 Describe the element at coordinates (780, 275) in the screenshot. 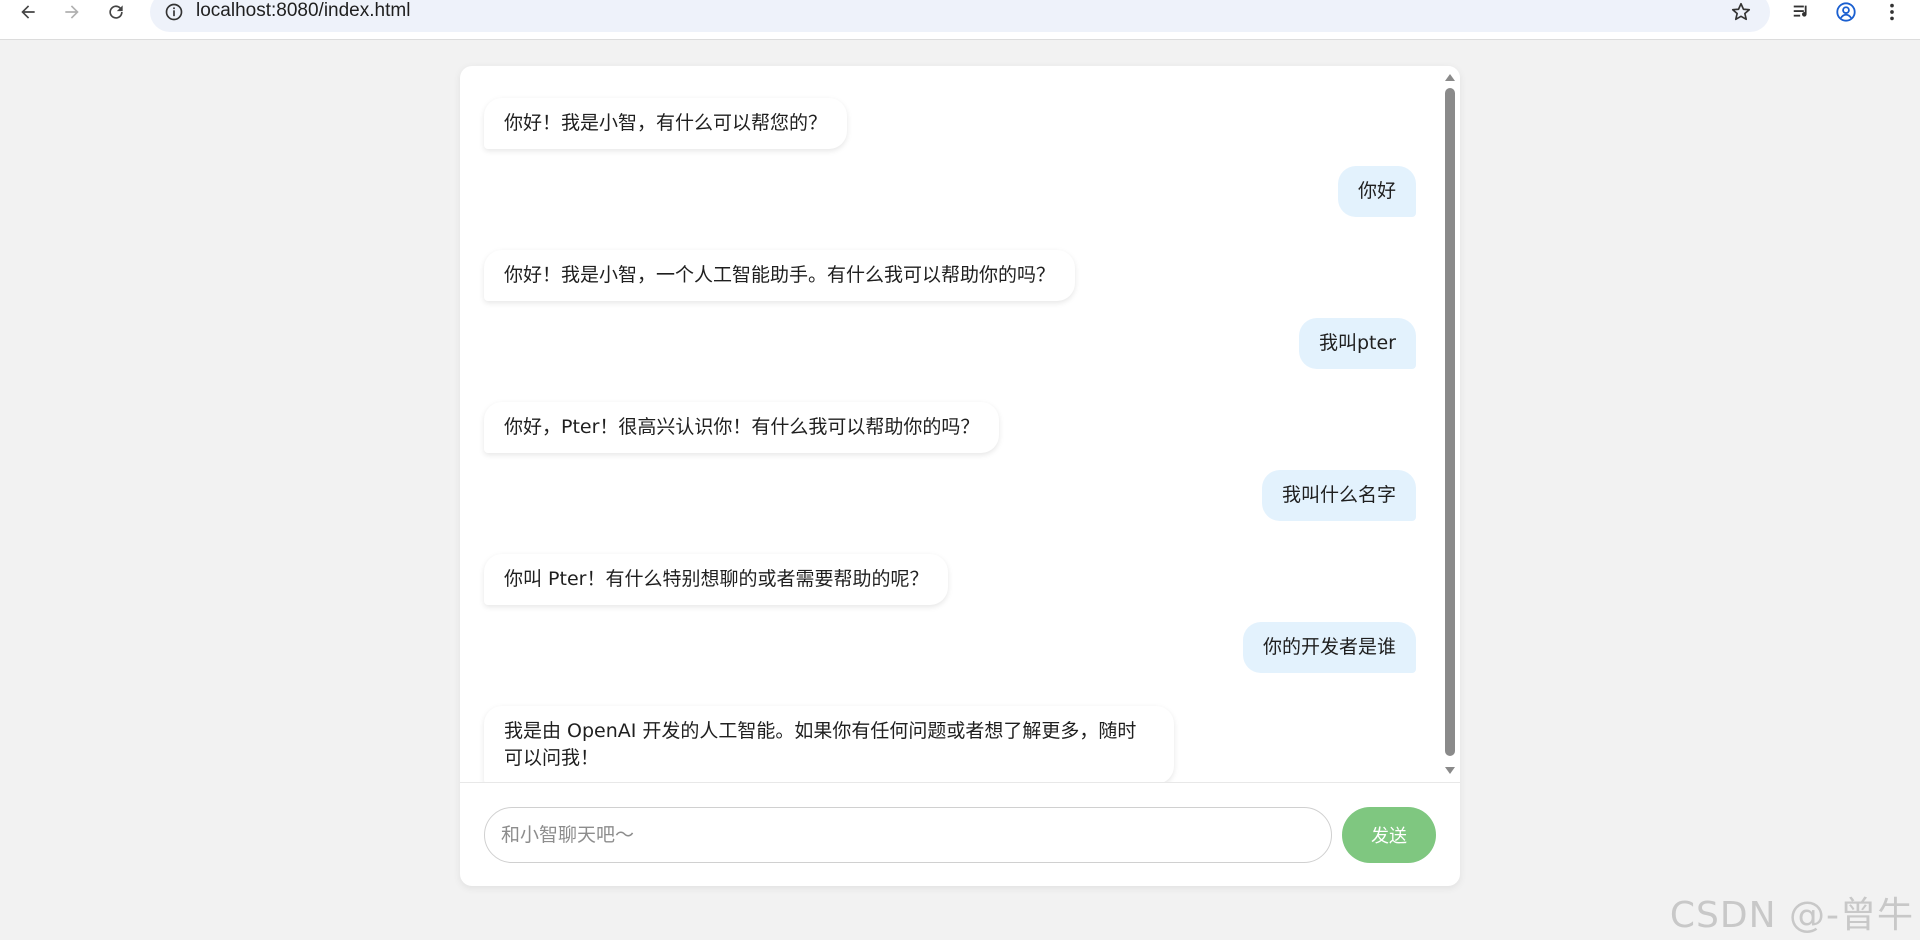

I see `bot-message: 你好！我是小智，一个人工智能助手。有什么我可以帮助你的吗？` at that location.